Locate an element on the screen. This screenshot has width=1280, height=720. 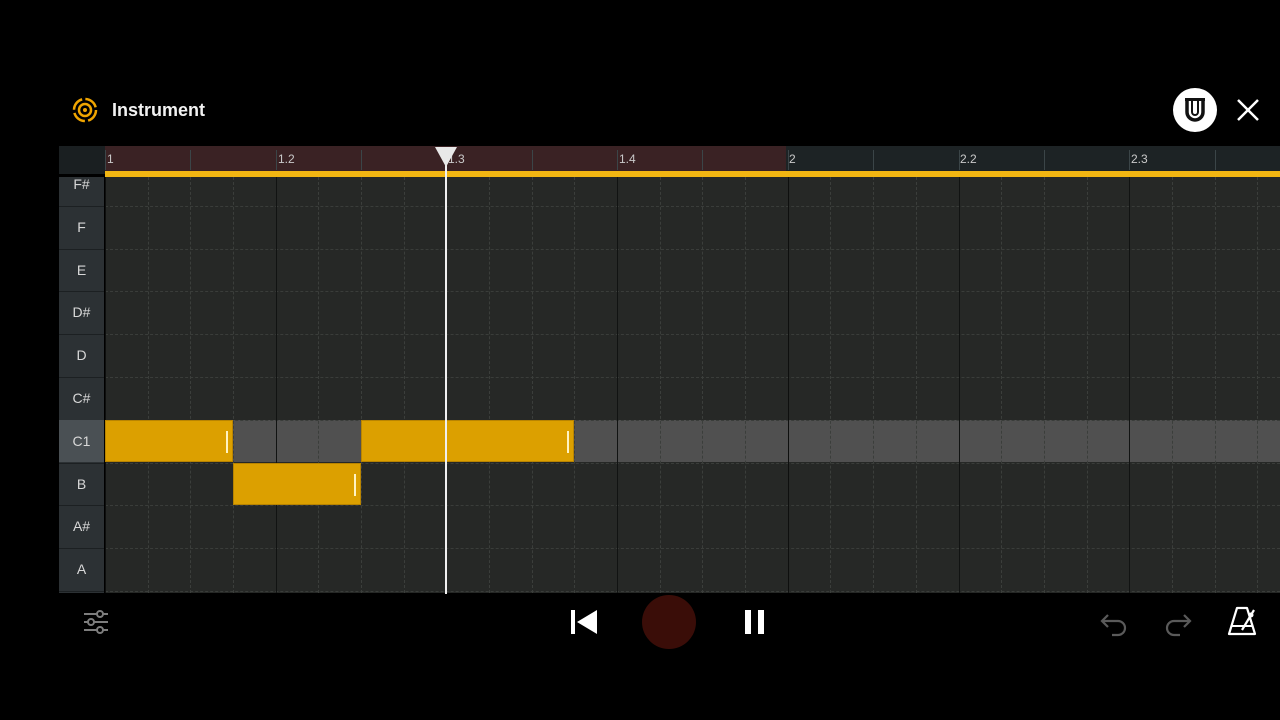
undo-icon is located at coordinates (1114, 622).